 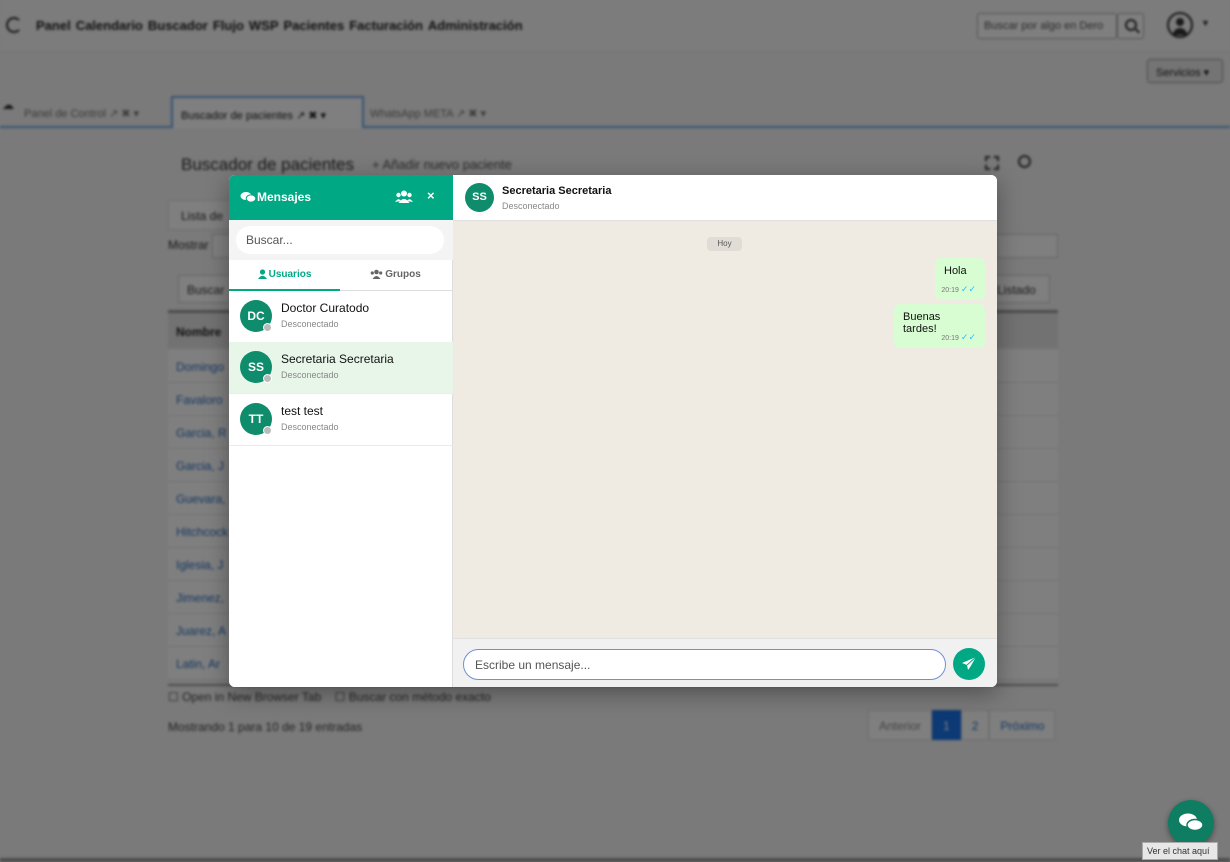 I want to click on tab-groups: Grupos, so click(x=395, y=275).